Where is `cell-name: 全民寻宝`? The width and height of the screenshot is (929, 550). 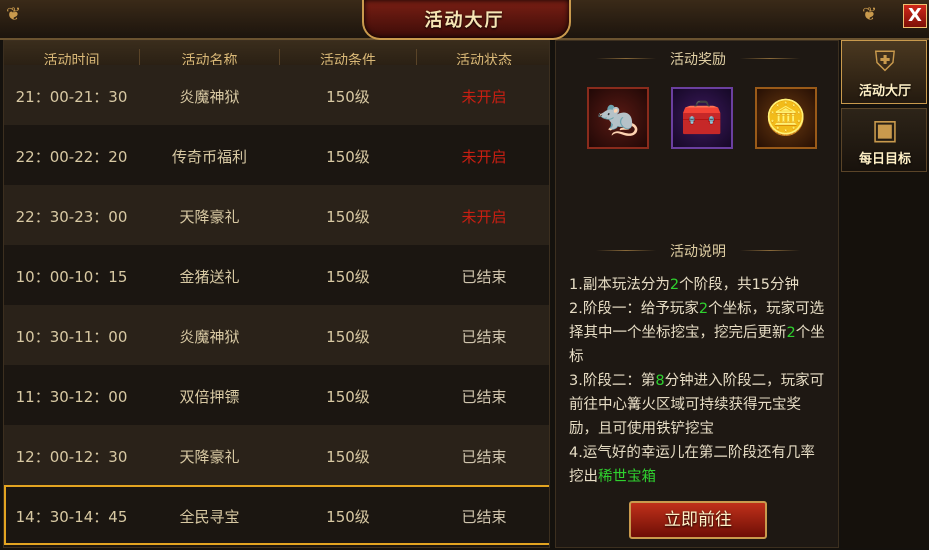 cell-name: 全民寻宝 is located at coordinates (209, 517).